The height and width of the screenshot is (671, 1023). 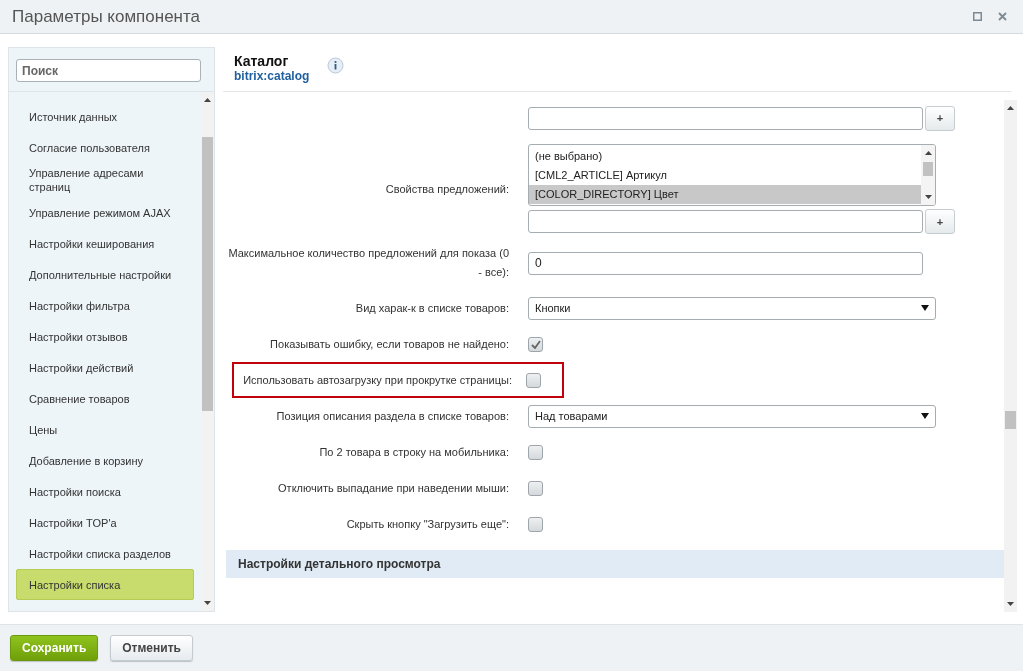 I want to click on sidebar-item: Настройки списка, so click(x=105, y=584).